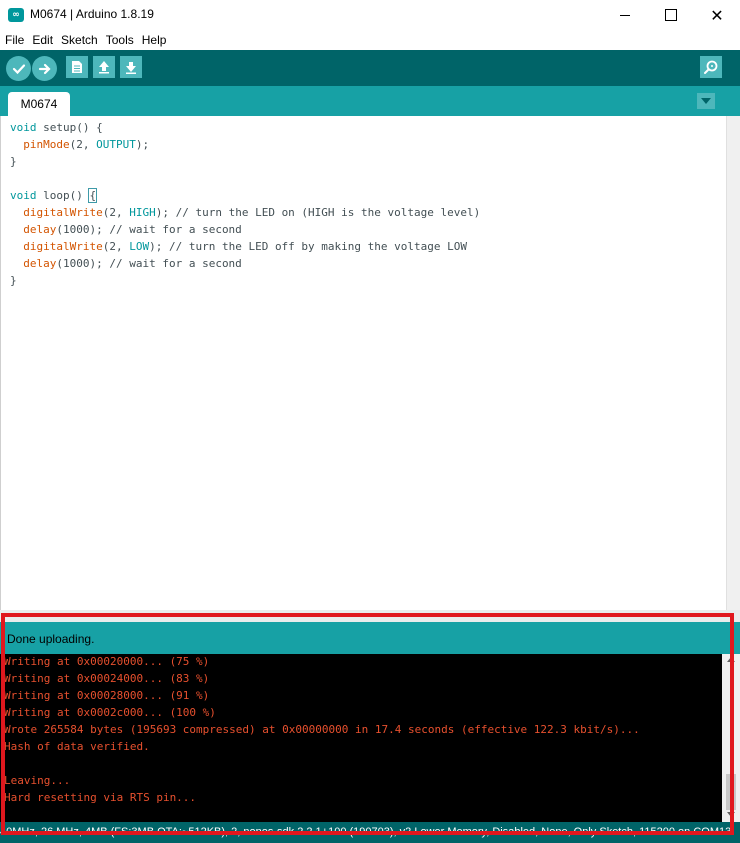 The height and width of the screenshot is (843, 740). What do you see at coordinates (731, 659) in the screenshot?
I see `scroll-up-icon` at bounding box center [731, 659].